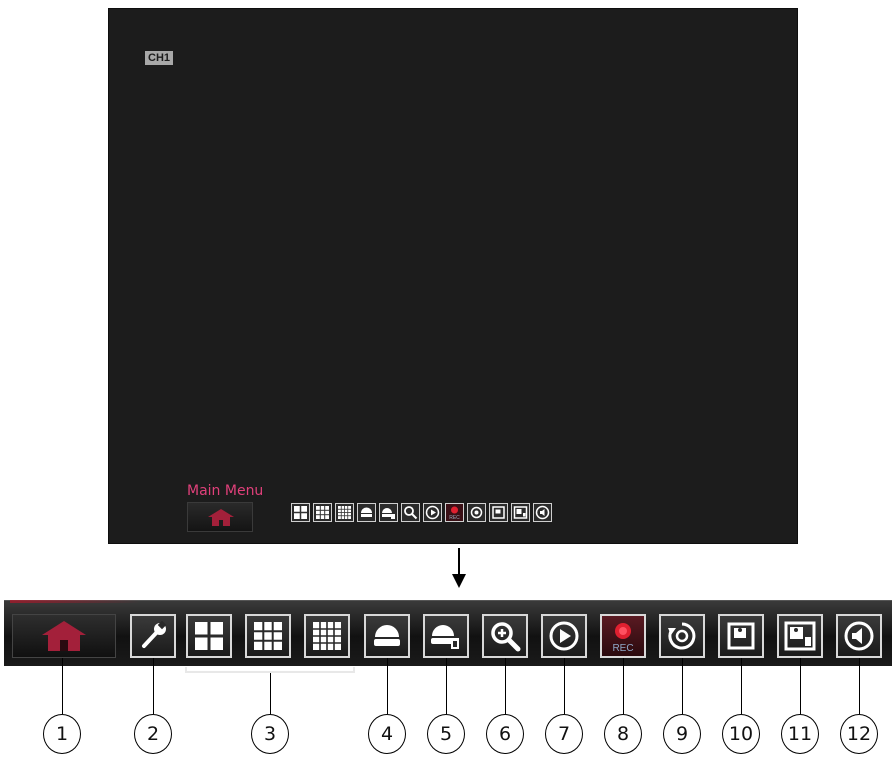 The image size is (896, 771). I want to click on home-button, so click(64, 636).